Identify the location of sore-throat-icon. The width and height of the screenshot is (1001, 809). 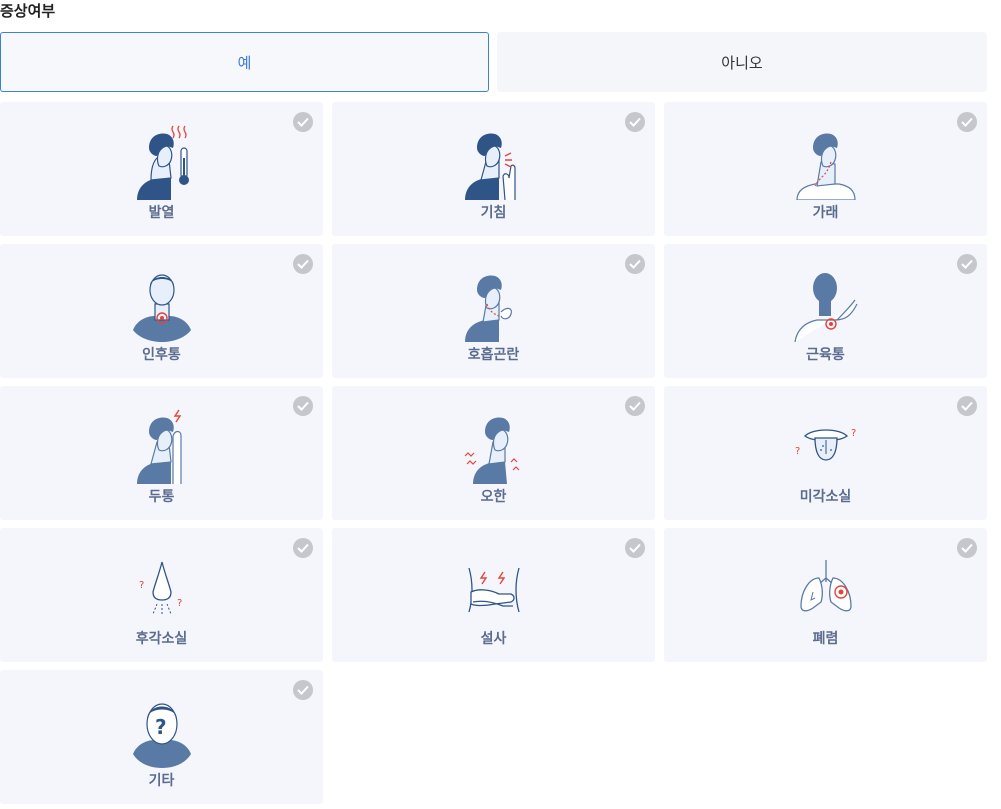
(161, 308).